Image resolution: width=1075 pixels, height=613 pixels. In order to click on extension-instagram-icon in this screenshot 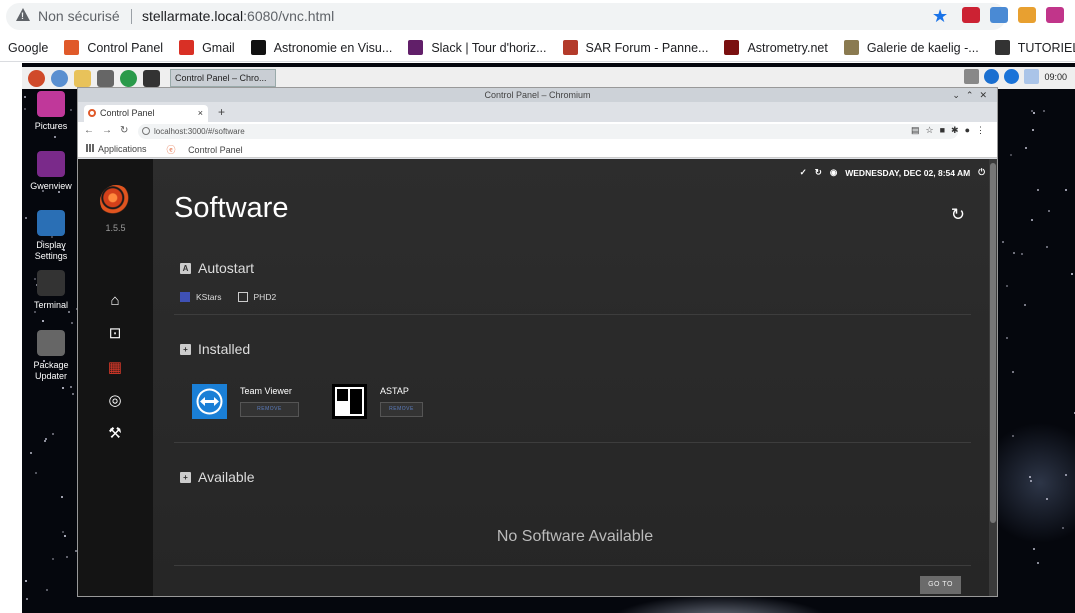, I will do `click(1055, 15)`.